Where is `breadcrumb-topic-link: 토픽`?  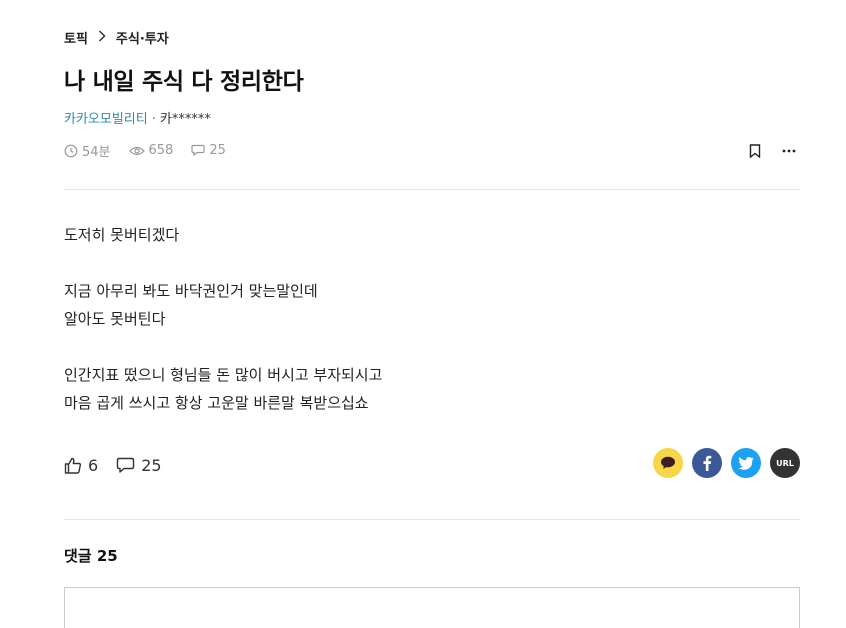 breadcrumb-topic-link: 토픽 is located at coordinates (76, 37).